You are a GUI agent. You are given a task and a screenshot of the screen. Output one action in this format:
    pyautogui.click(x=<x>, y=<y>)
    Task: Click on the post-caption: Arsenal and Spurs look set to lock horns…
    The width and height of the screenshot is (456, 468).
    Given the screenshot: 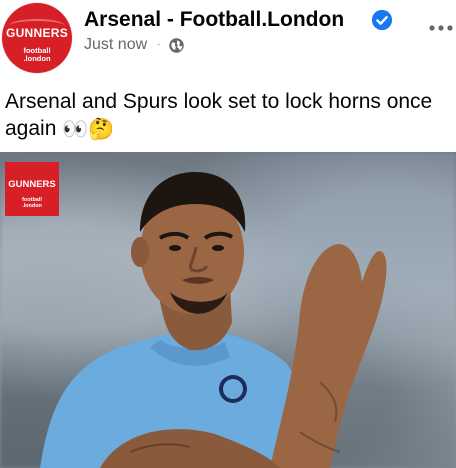 What is the action you would take?
    pyautogui.click(x=228, y=115)
    